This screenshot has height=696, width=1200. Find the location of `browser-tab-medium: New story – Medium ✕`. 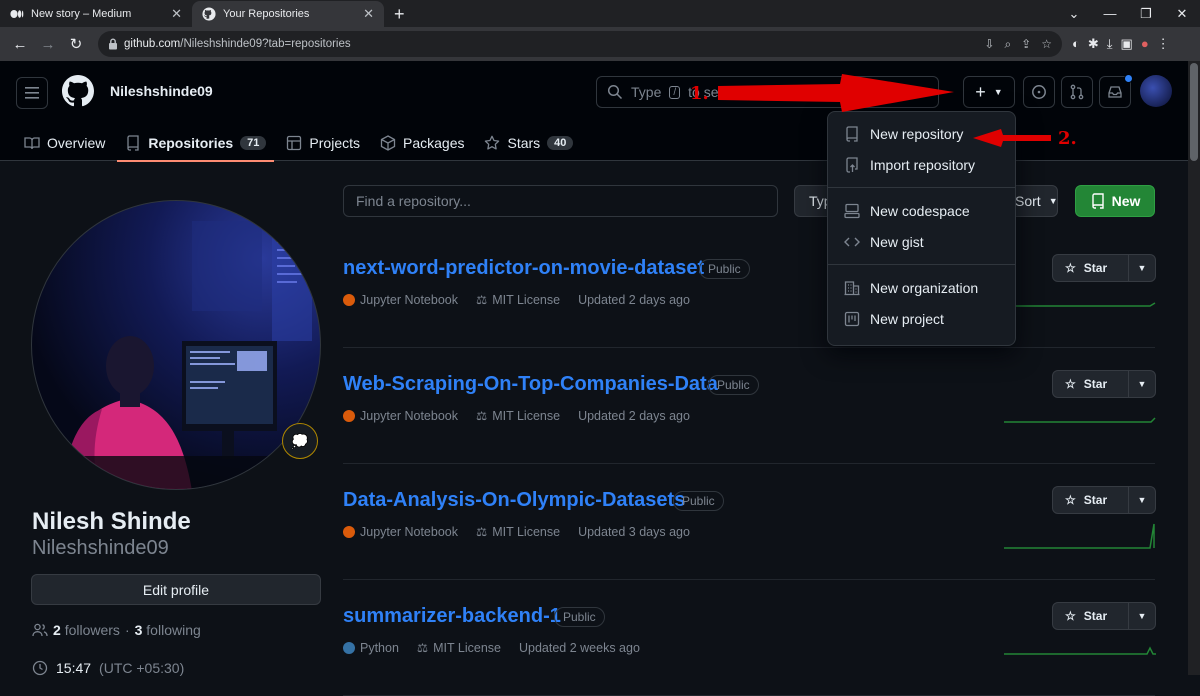

browser-tab-medium: New story – Medium ✕ is located at coordinates (96, 14).